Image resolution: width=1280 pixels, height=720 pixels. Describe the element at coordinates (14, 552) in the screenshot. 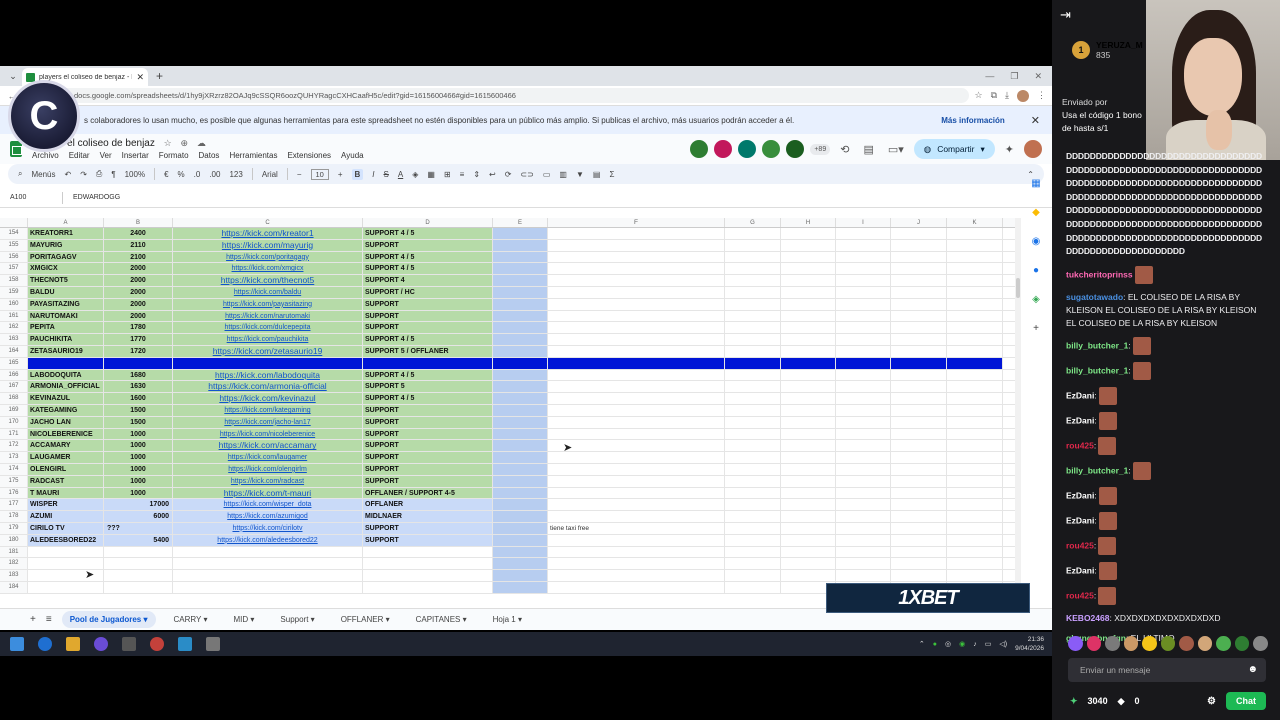

I see `row-number: 181` at that location.